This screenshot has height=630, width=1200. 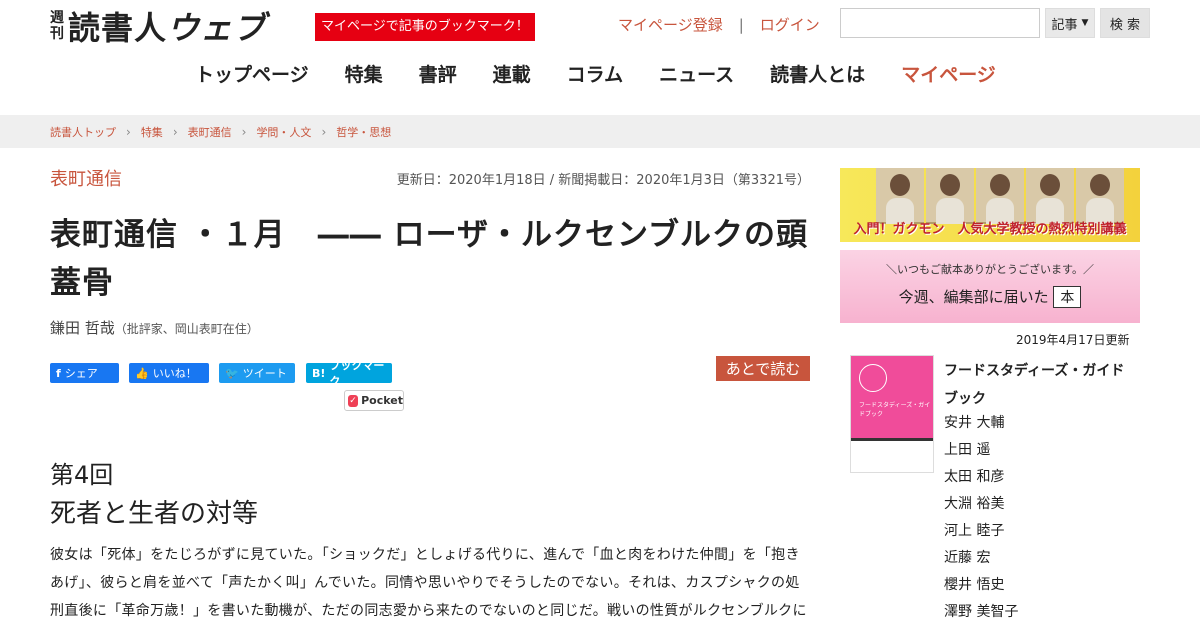 What do you see at coordinates (186, 329) in the screenshot?
I see `author-note: （批評家、岡山表町在住）` at bounding box center [186, 329].